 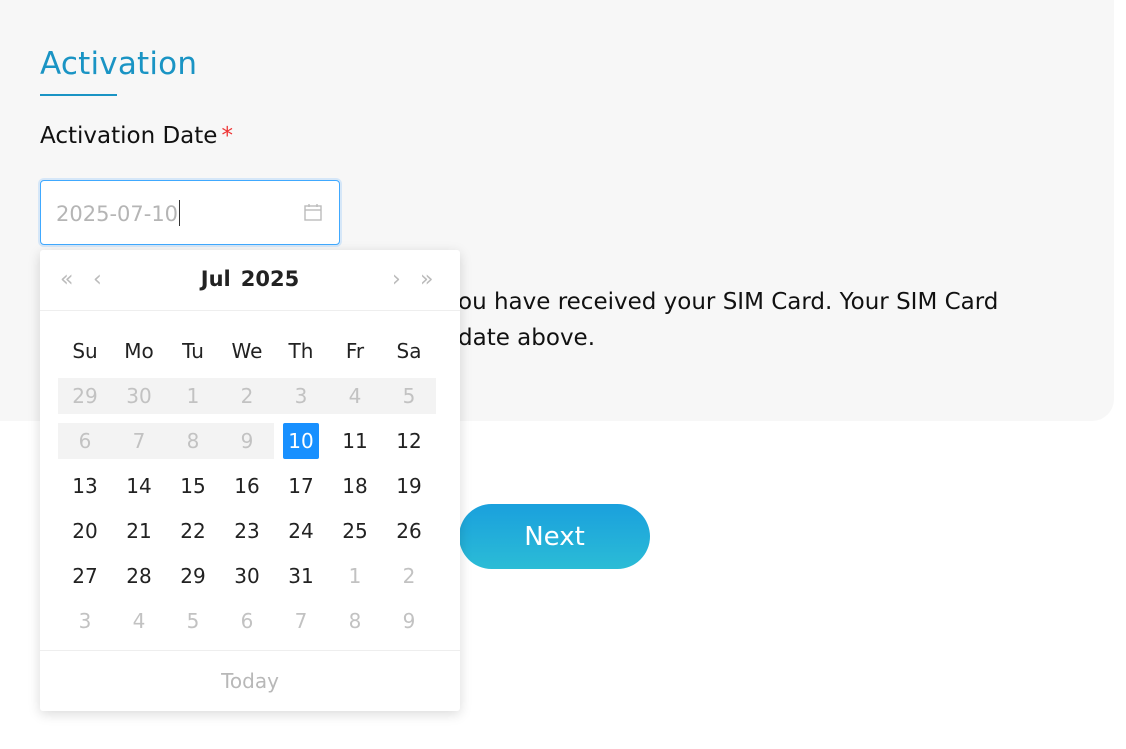 I want to click on date-picker-footer: Today, so click(x=250, y=680).